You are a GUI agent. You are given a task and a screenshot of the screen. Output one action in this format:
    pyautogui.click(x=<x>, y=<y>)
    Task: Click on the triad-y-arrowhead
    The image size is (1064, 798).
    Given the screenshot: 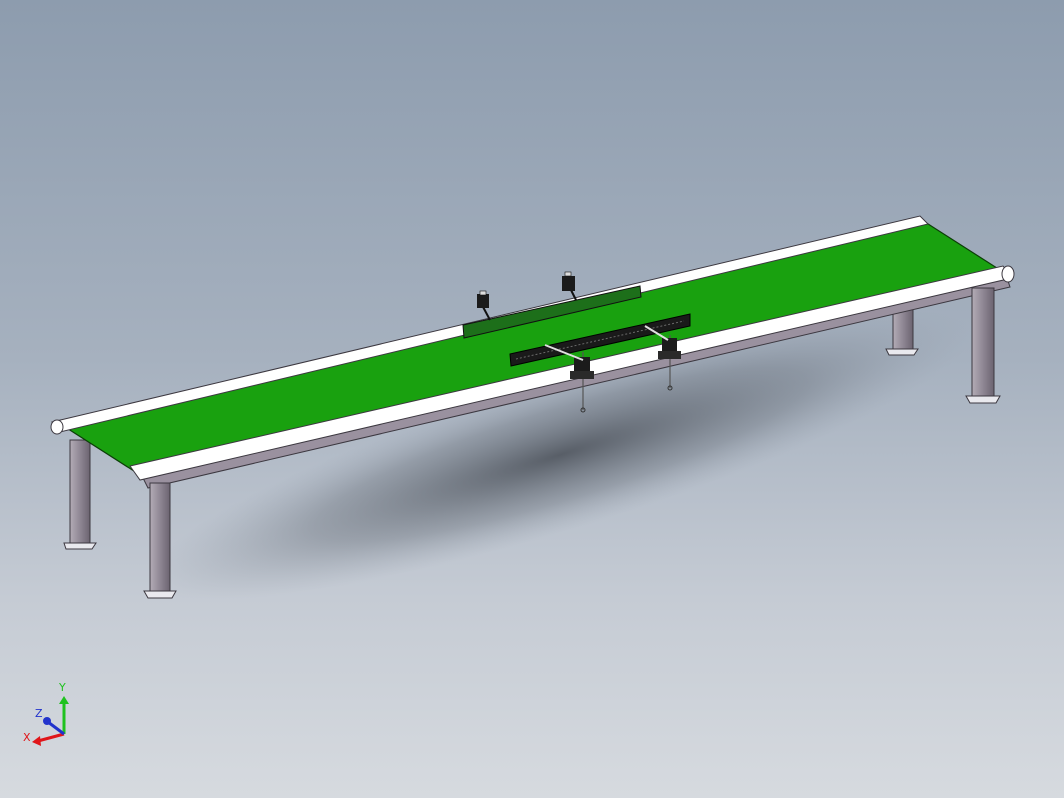 What is the action you would take?
    pyautogui.click(x=64, y=700)
    